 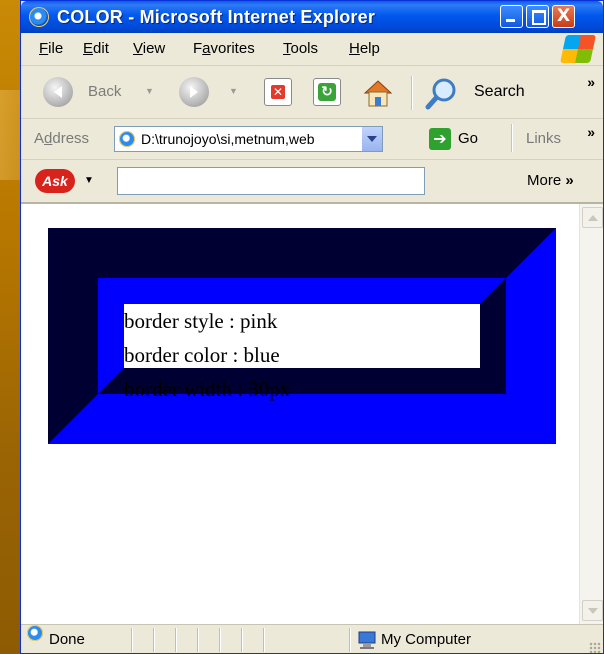 What do you see at coordinates (595, 647) in the screenshot?
I see `resize-grip-icon` at bounding box center [595, 647].